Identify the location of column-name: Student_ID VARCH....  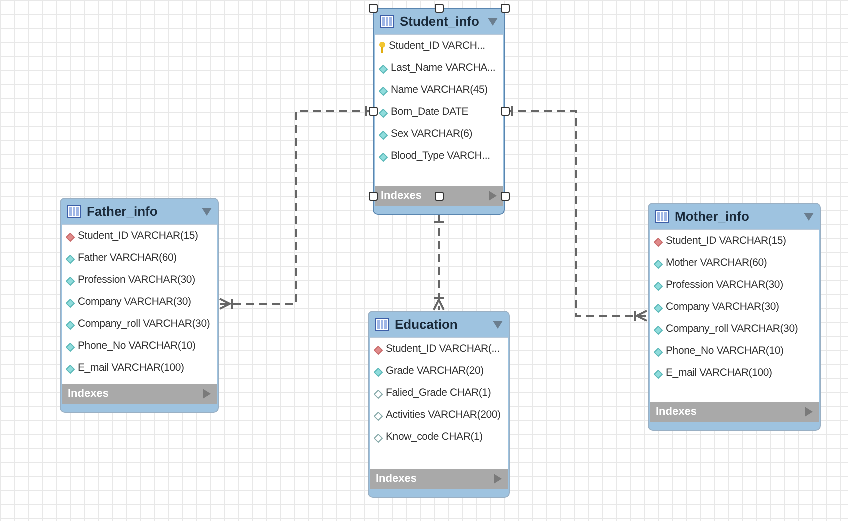
(437, 46).